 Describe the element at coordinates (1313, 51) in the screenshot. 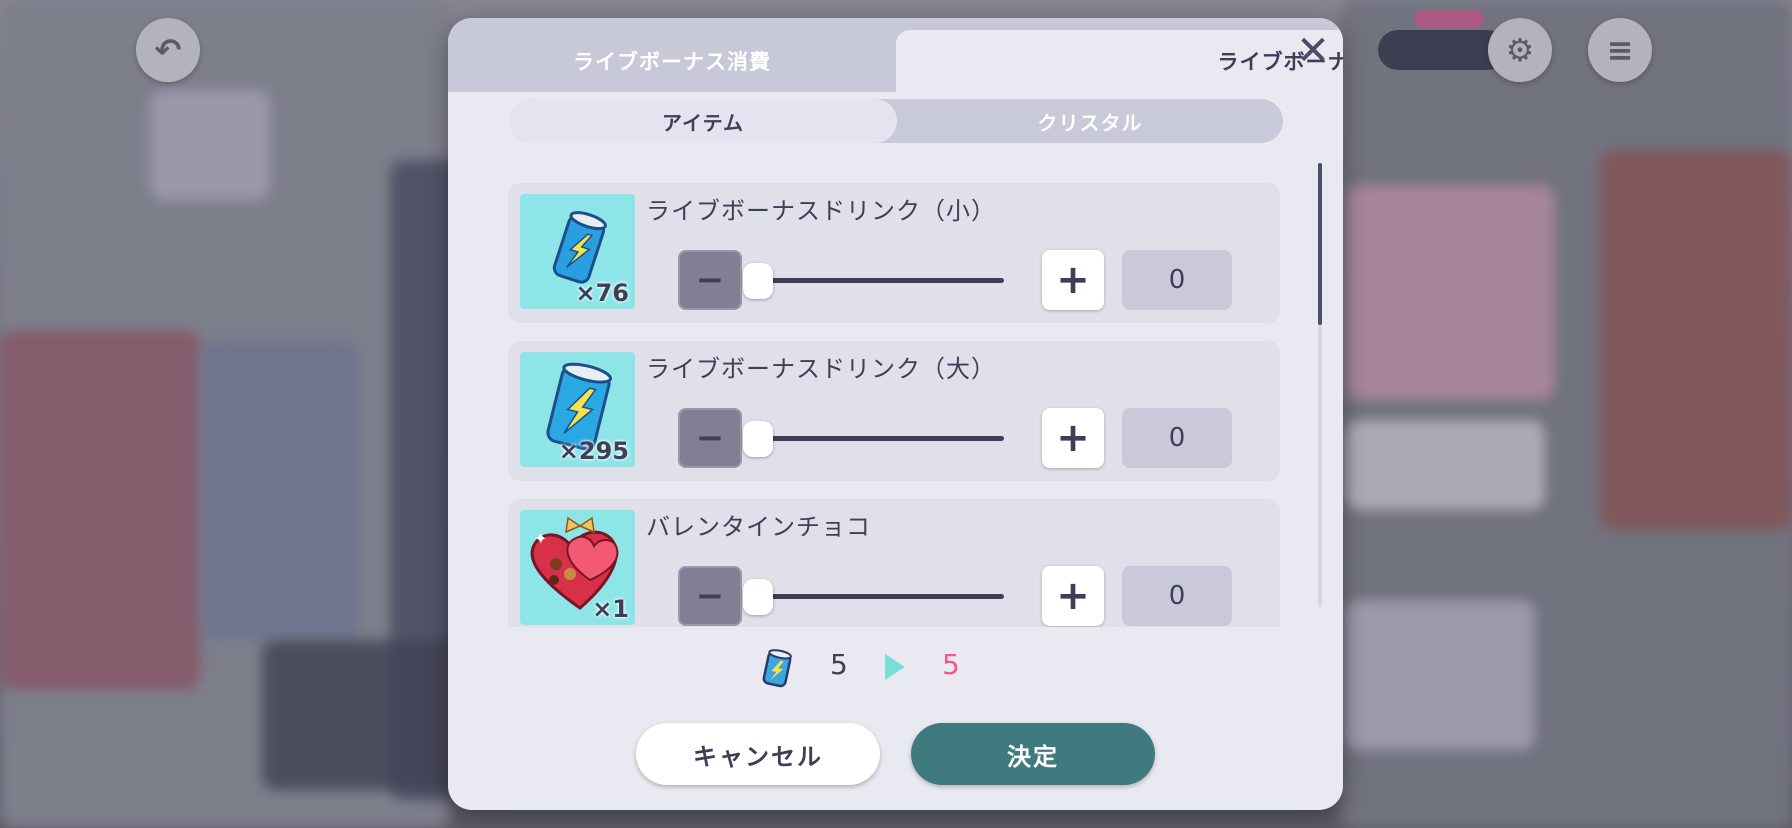

I see `close-icon: ✕` at that location.